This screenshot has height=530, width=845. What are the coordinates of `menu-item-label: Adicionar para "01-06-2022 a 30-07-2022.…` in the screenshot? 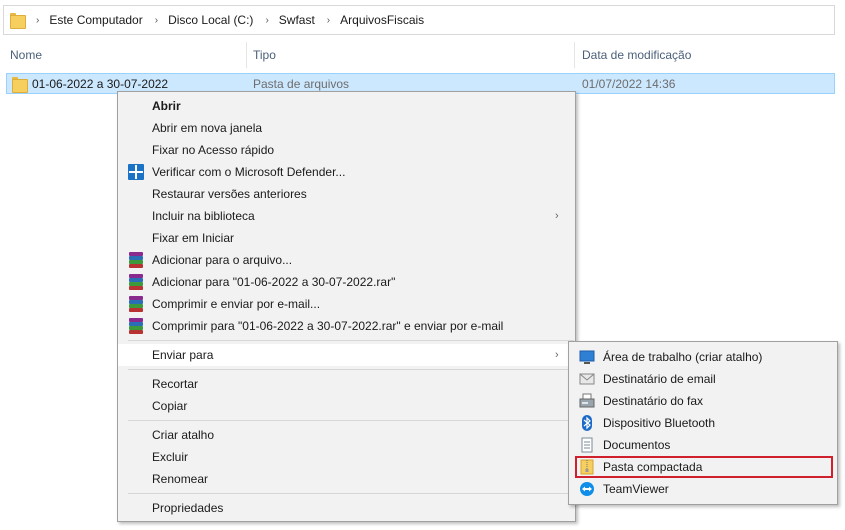 It's located at (274, 282).